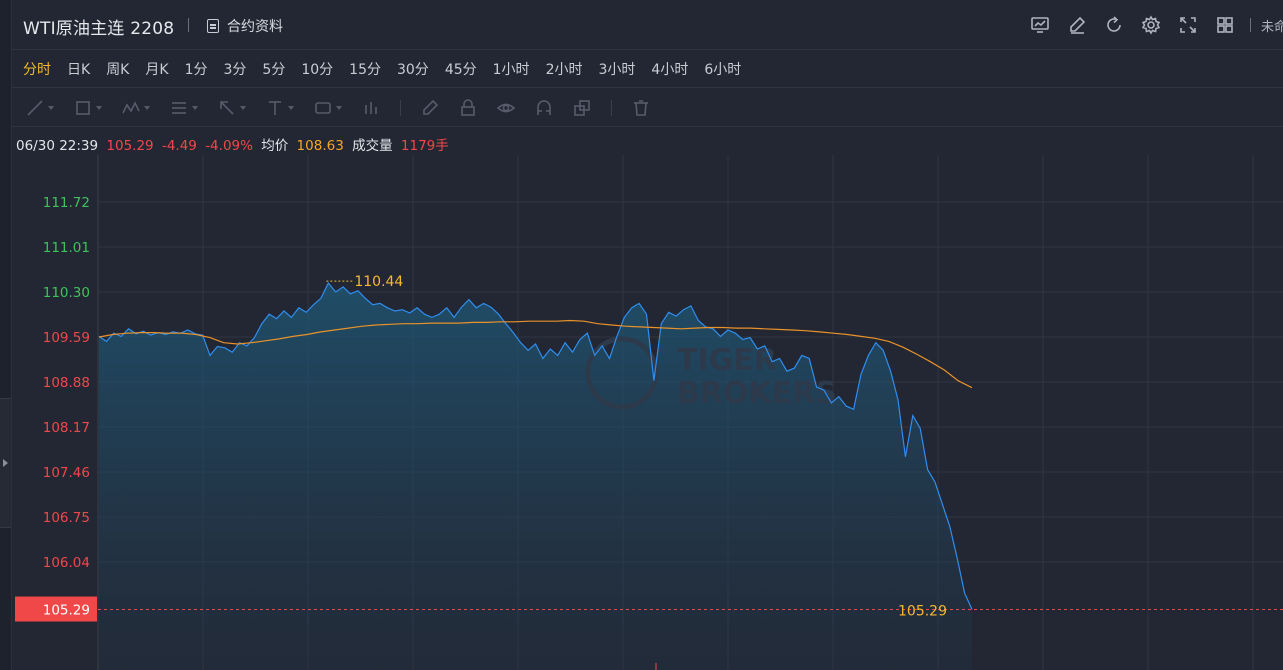  I want to click on period-tab: 15分, so click(365, 69).